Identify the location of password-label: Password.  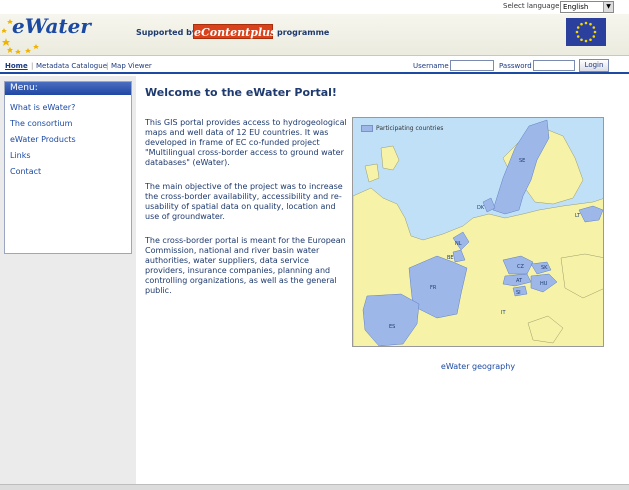
(515, 66).